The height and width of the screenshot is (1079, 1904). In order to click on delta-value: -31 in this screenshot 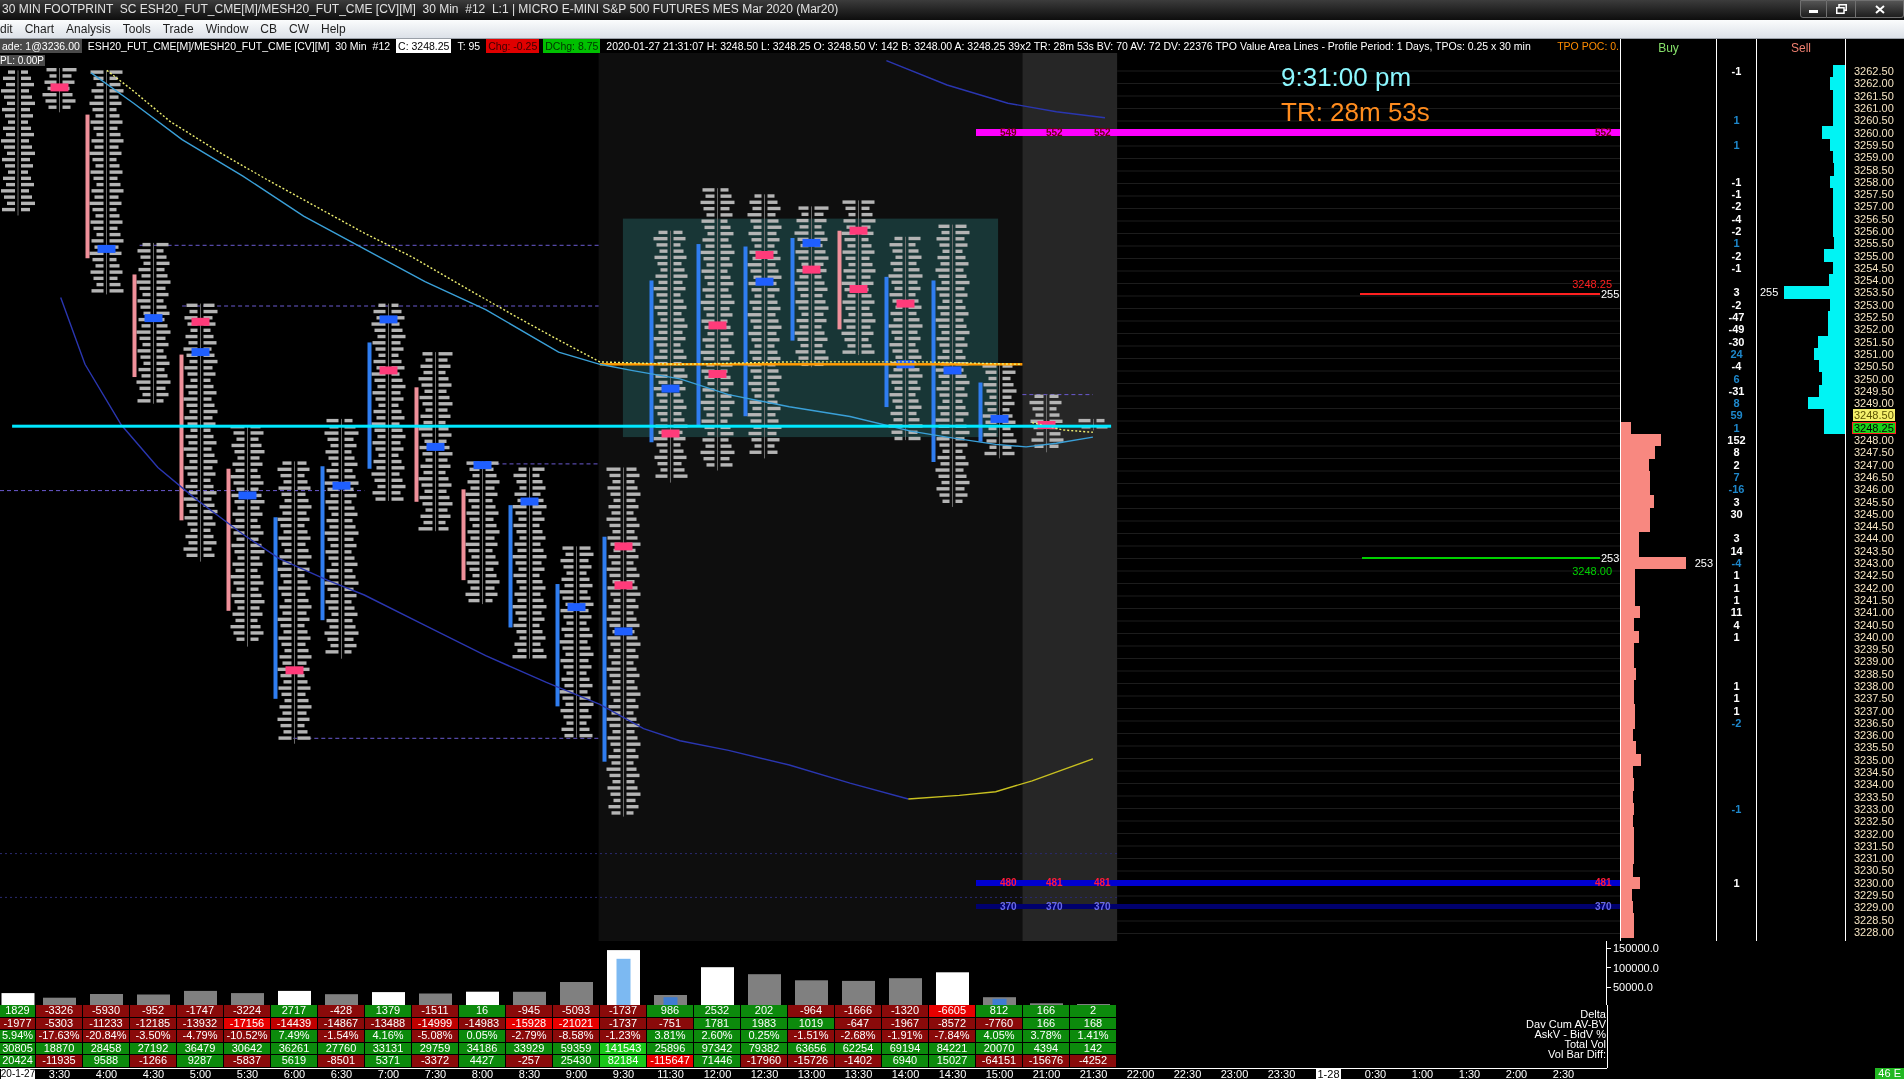, I will do `click(1736, 390)`.